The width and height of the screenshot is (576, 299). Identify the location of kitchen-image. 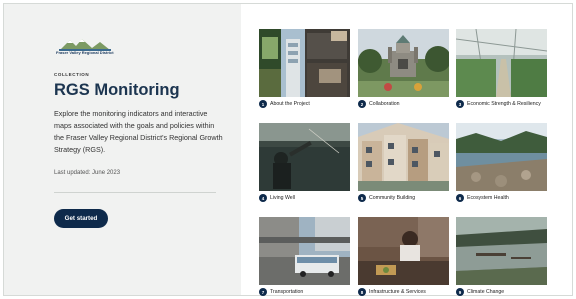
(403, 251).